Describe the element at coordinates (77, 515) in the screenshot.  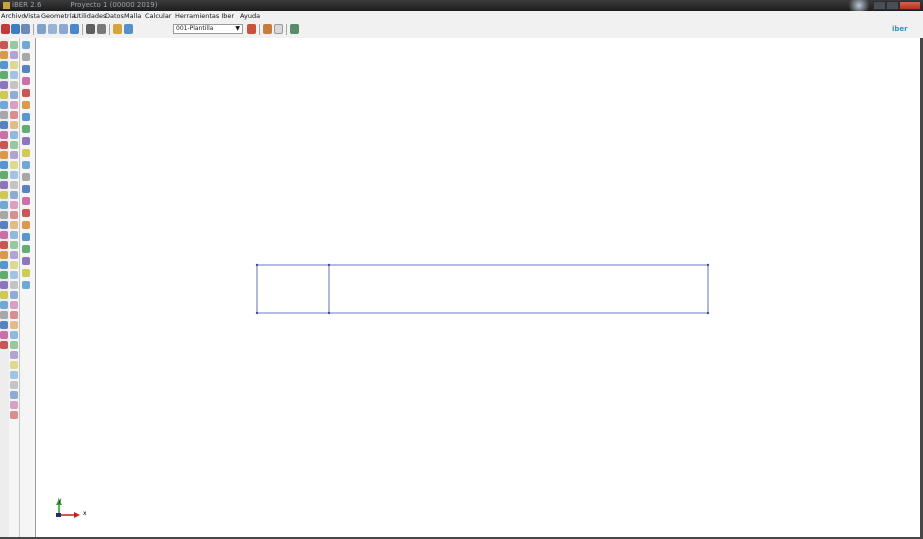
I see `axis-x-arrow-icon` at that location.